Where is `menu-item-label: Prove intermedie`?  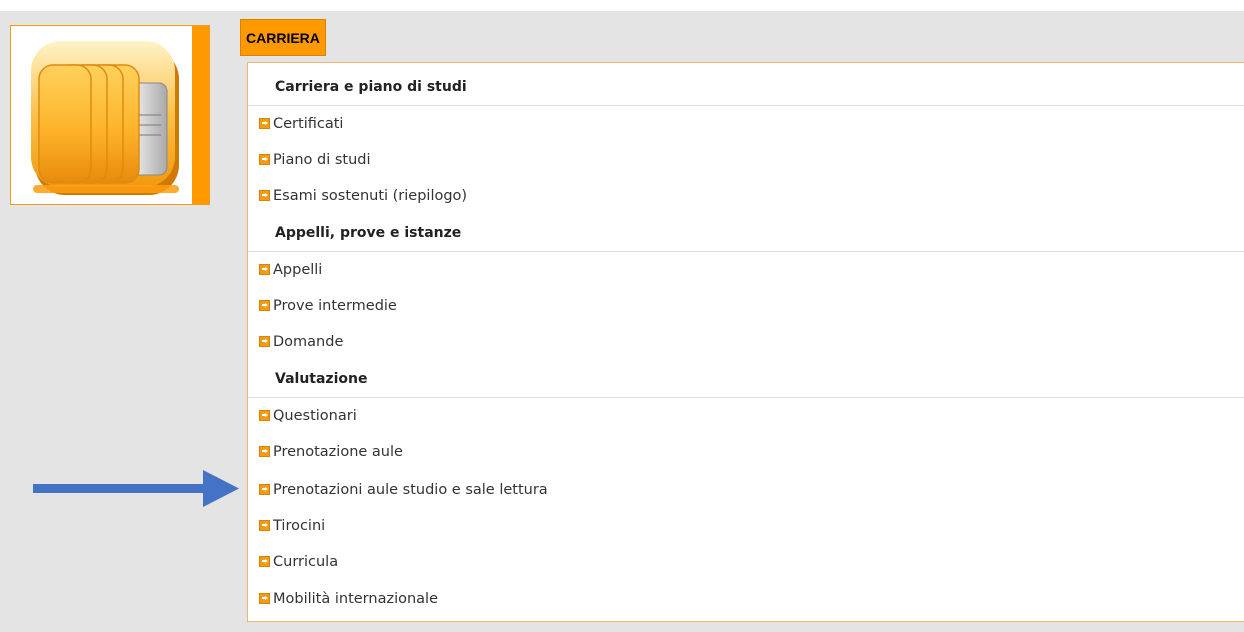 menu-item-label: Prove intermedie is located at coordinates (335, 306).